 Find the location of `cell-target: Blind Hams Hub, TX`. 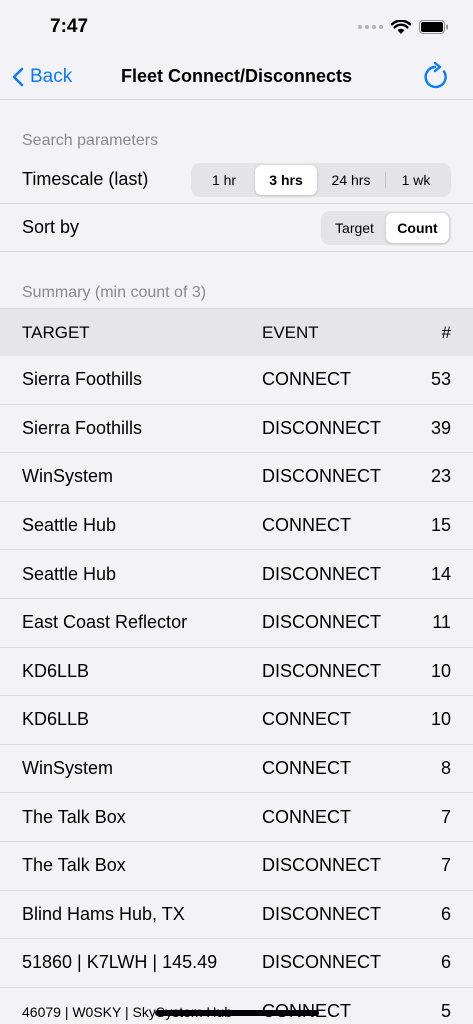

cell-target: Blind Hams Hub, TX is located at coordinates (103, 913).